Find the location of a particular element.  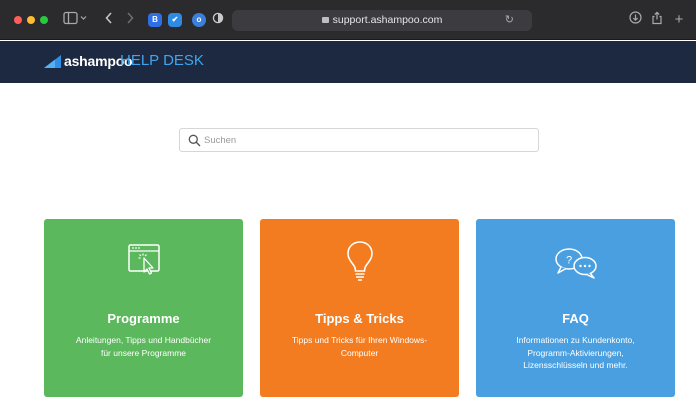

browser-toolbar: B ✔ o support.ashampoo.com ↻ + is located at coordinates (348, 20).